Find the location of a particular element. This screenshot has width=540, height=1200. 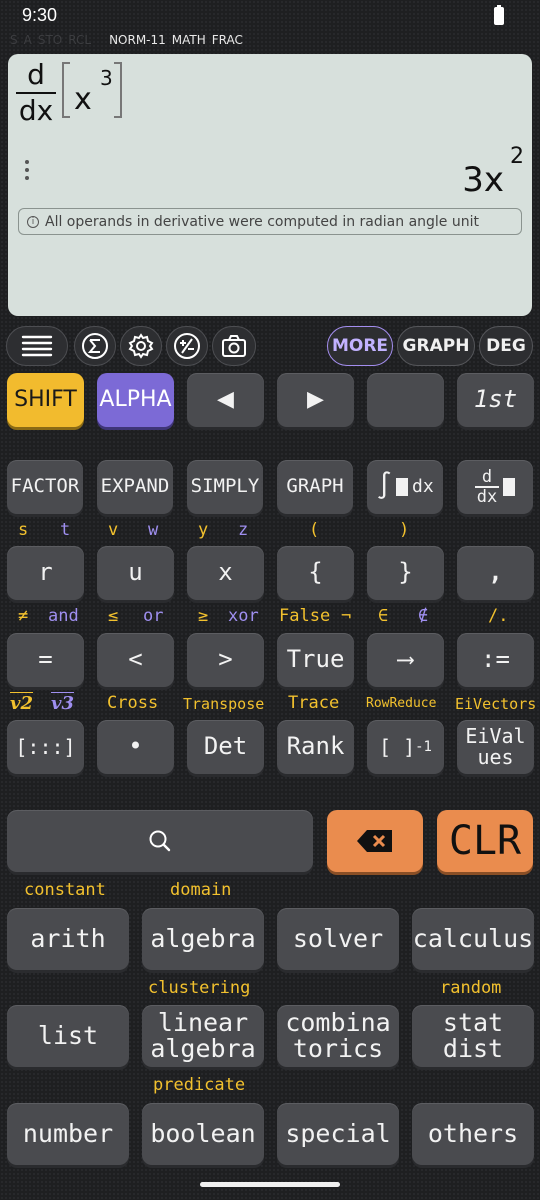

sum-button is located at coordinates (95, 346).